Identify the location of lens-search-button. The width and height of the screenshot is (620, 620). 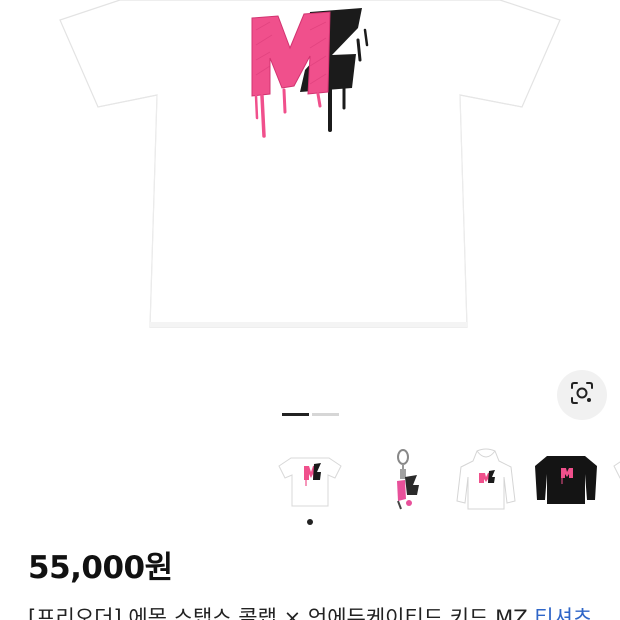
(582, 395).